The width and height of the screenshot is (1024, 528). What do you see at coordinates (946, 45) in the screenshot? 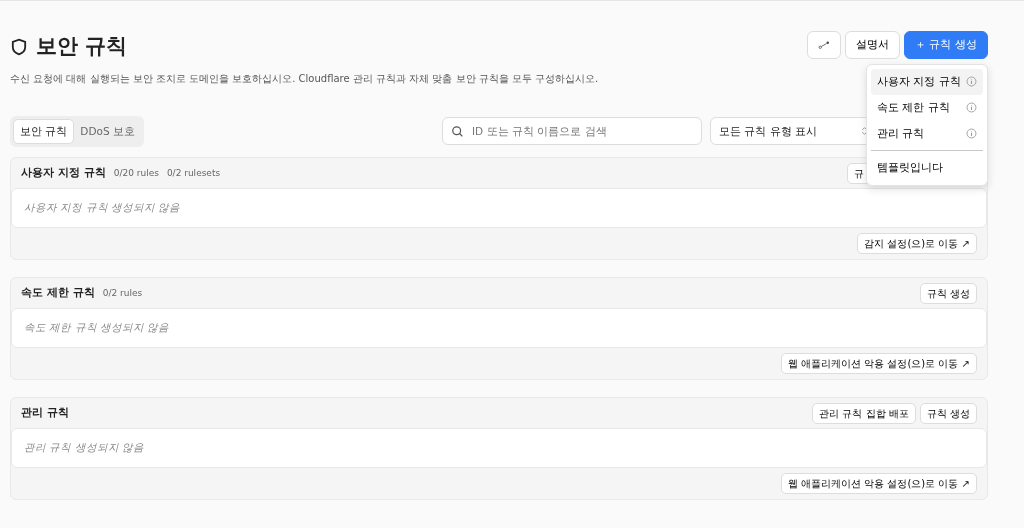
I see `create-rule-button: ＋ 규칙 생성` at bounding box center [946, 45].